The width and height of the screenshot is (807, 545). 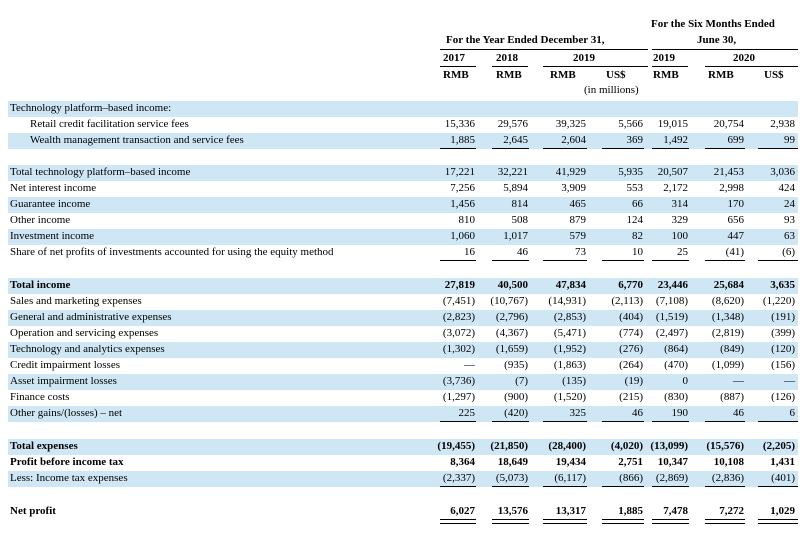 I want to click on row-value: 10,347, so click(x=672, y=462).